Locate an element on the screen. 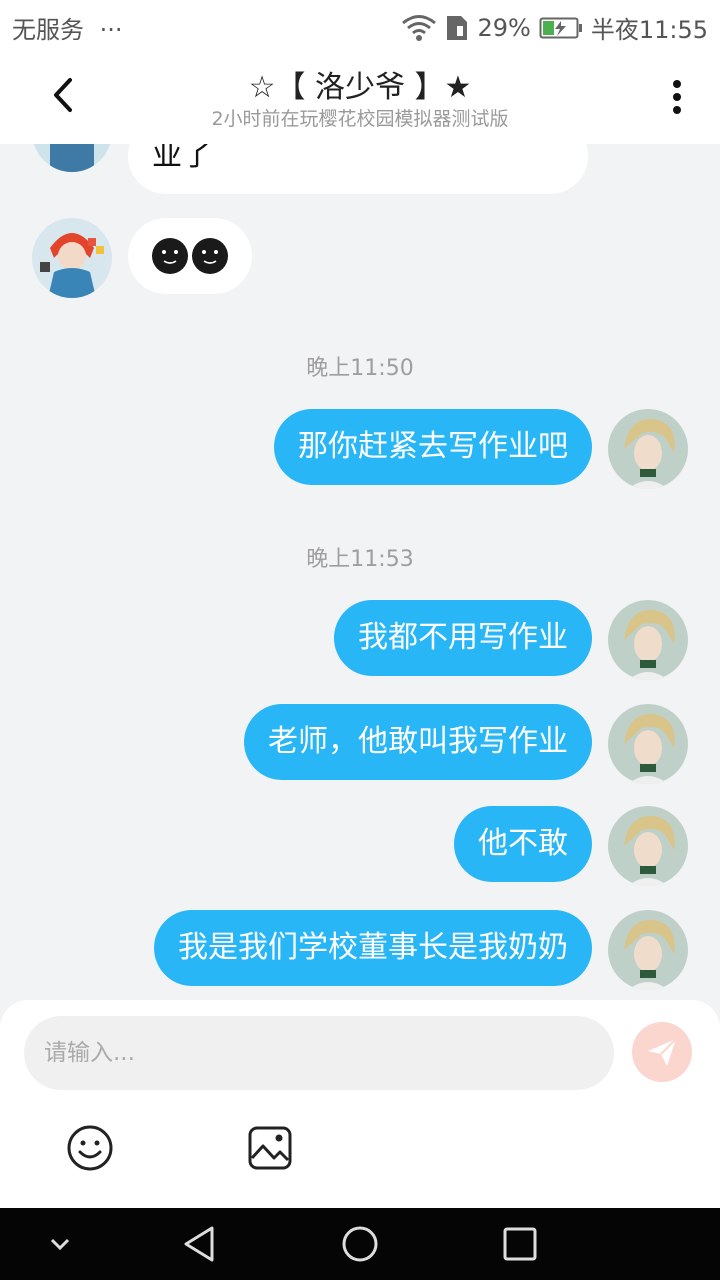 The image size is (720, 1280). nav-back-button is located at coordinates (200, 1244).